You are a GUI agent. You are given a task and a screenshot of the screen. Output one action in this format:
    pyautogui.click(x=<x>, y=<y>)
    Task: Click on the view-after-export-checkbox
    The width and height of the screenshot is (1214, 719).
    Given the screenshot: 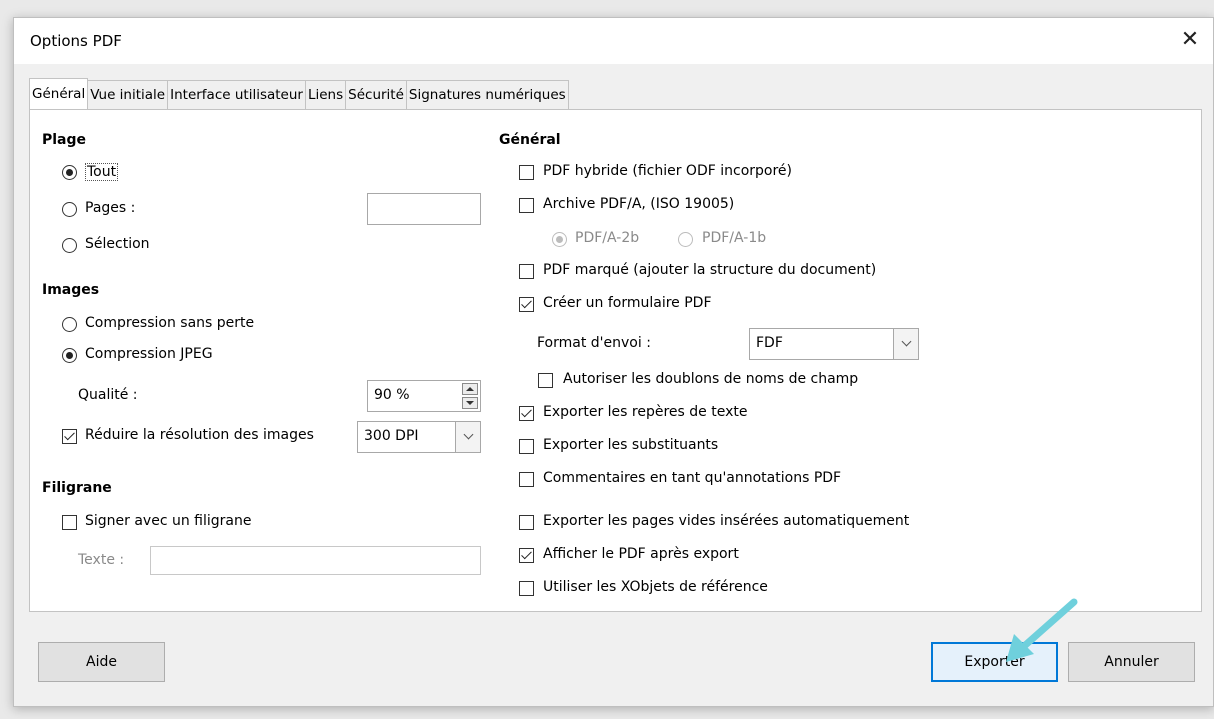 What is the action you would take?
    pyautogui.click(x=526, y=555)
    